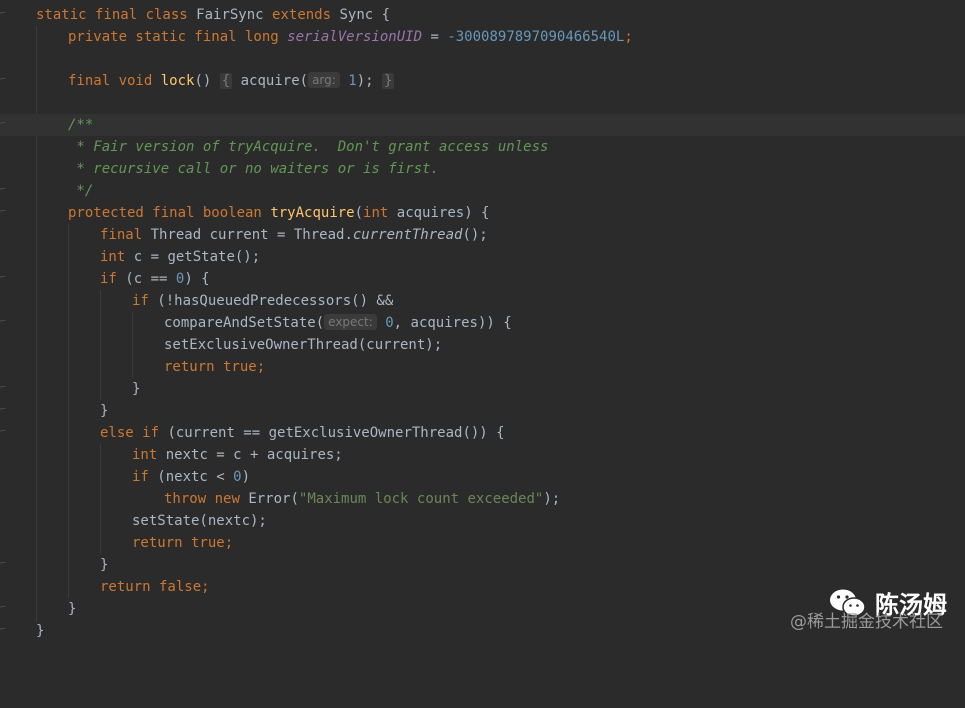  I want to click on keyword: protected final boolean, so click(165, 213).